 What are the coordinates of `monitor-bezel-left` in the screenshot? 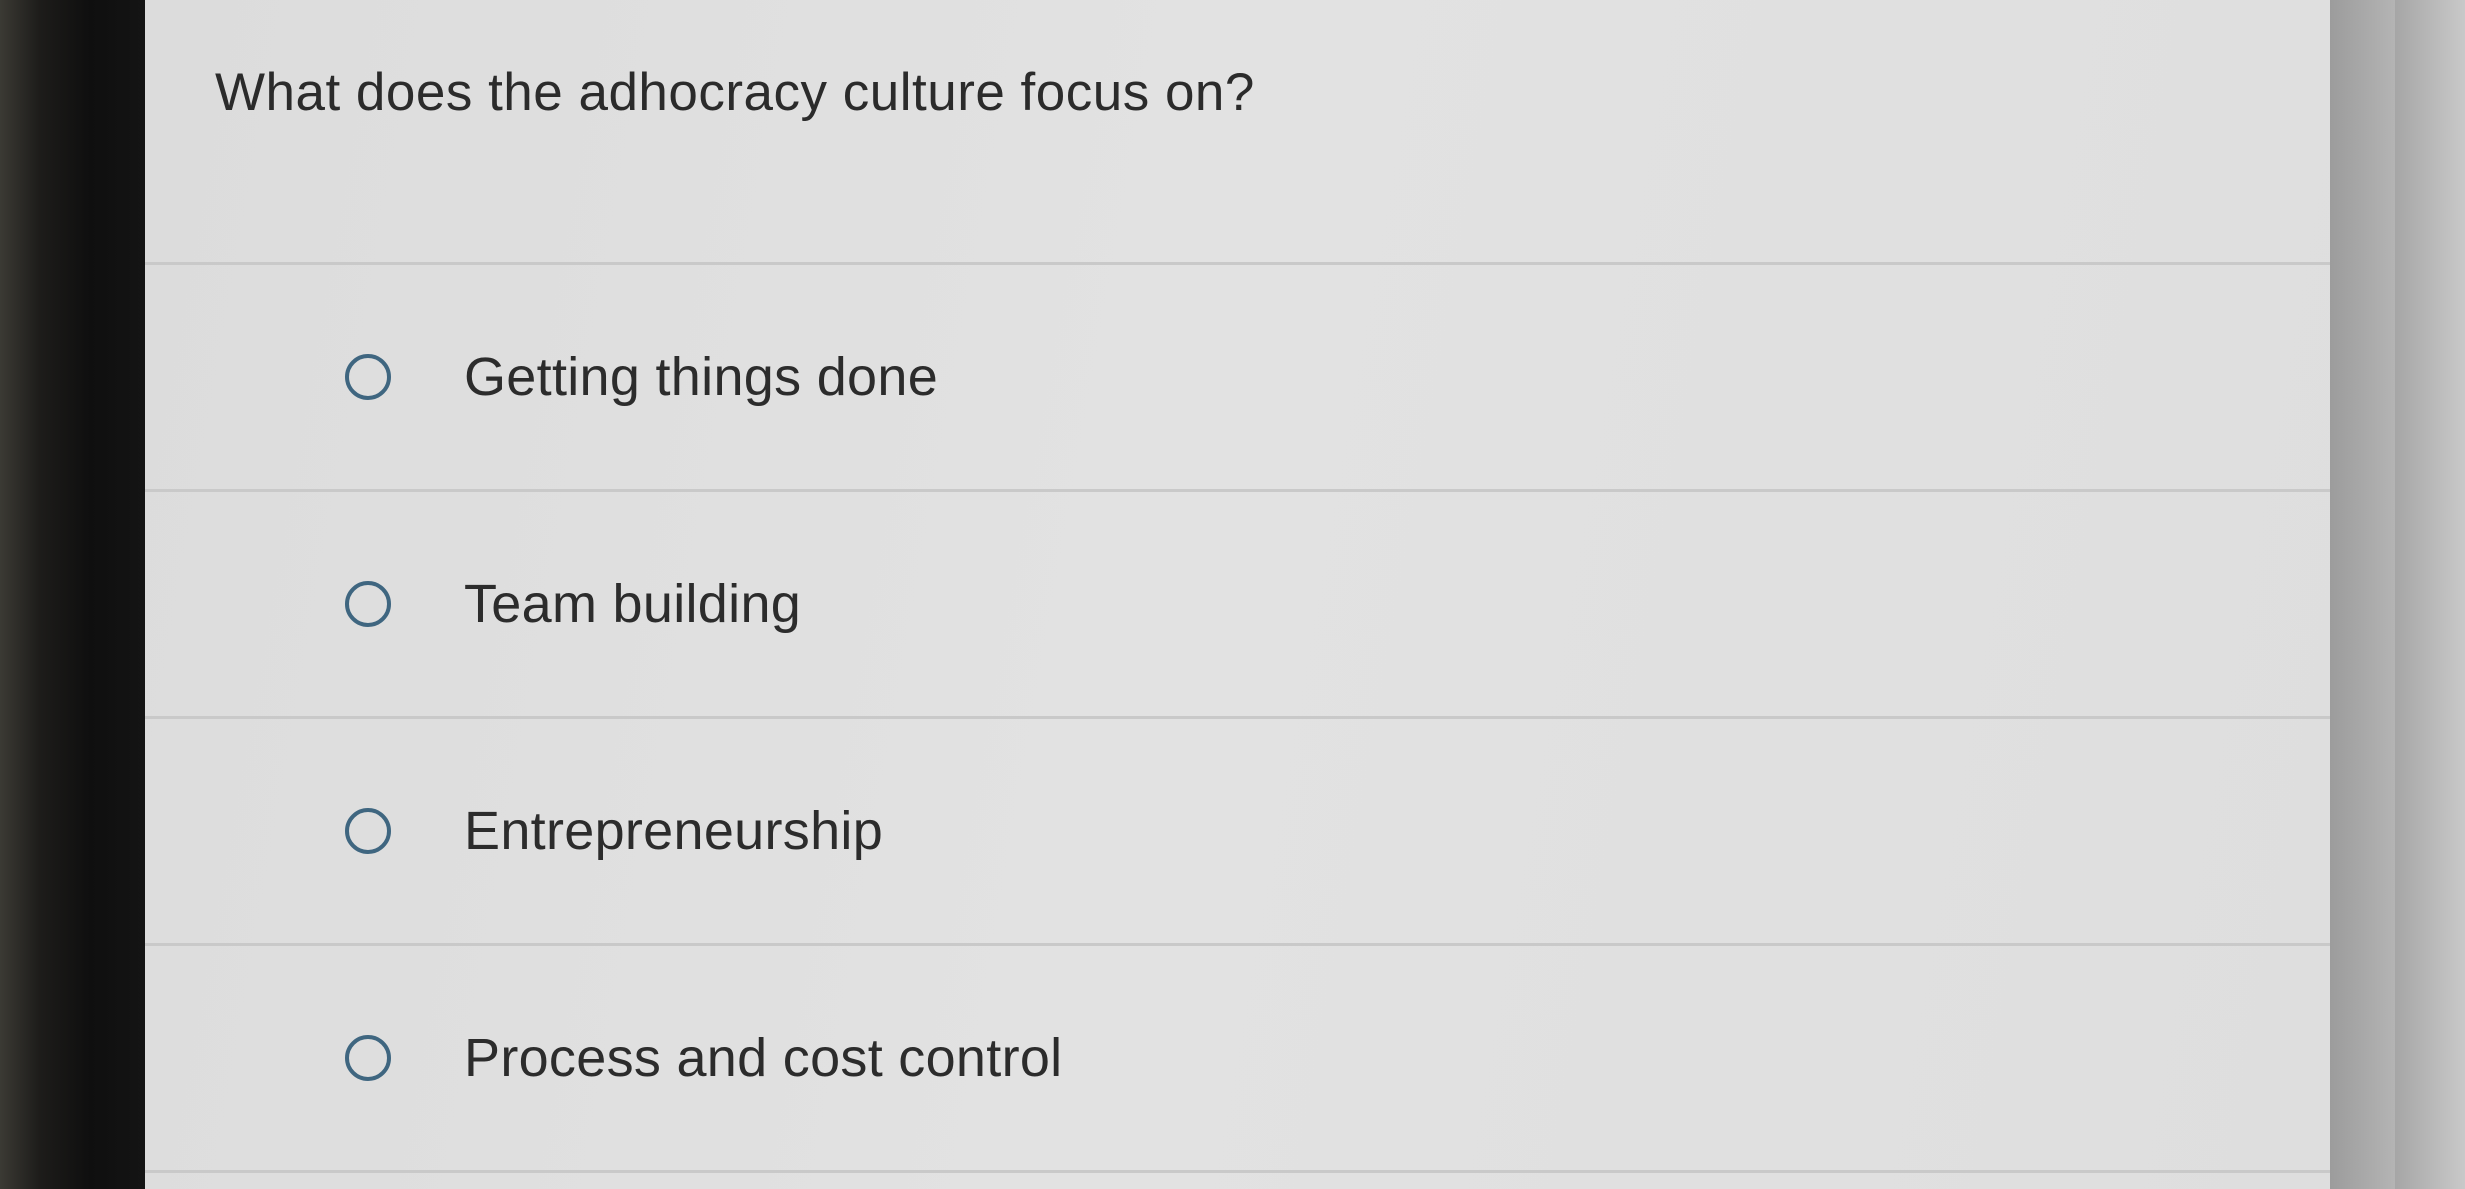 It's located at (72, 594).